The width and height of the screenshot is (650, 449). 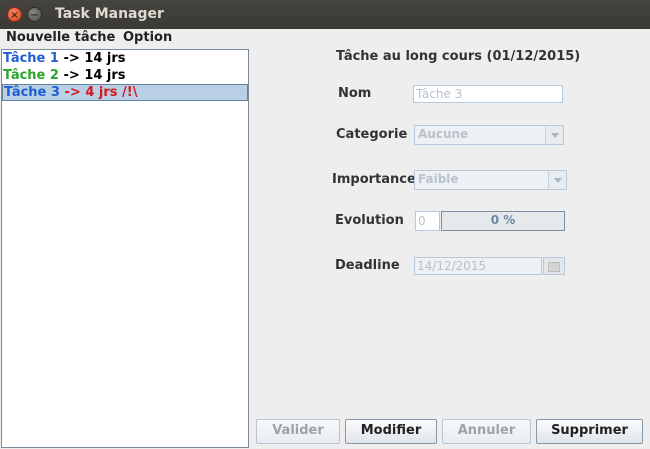 What do you see at coordinates (427, 221) in the screenshot?
I see `evolution-field: 0` at bounding box center [427, 221].